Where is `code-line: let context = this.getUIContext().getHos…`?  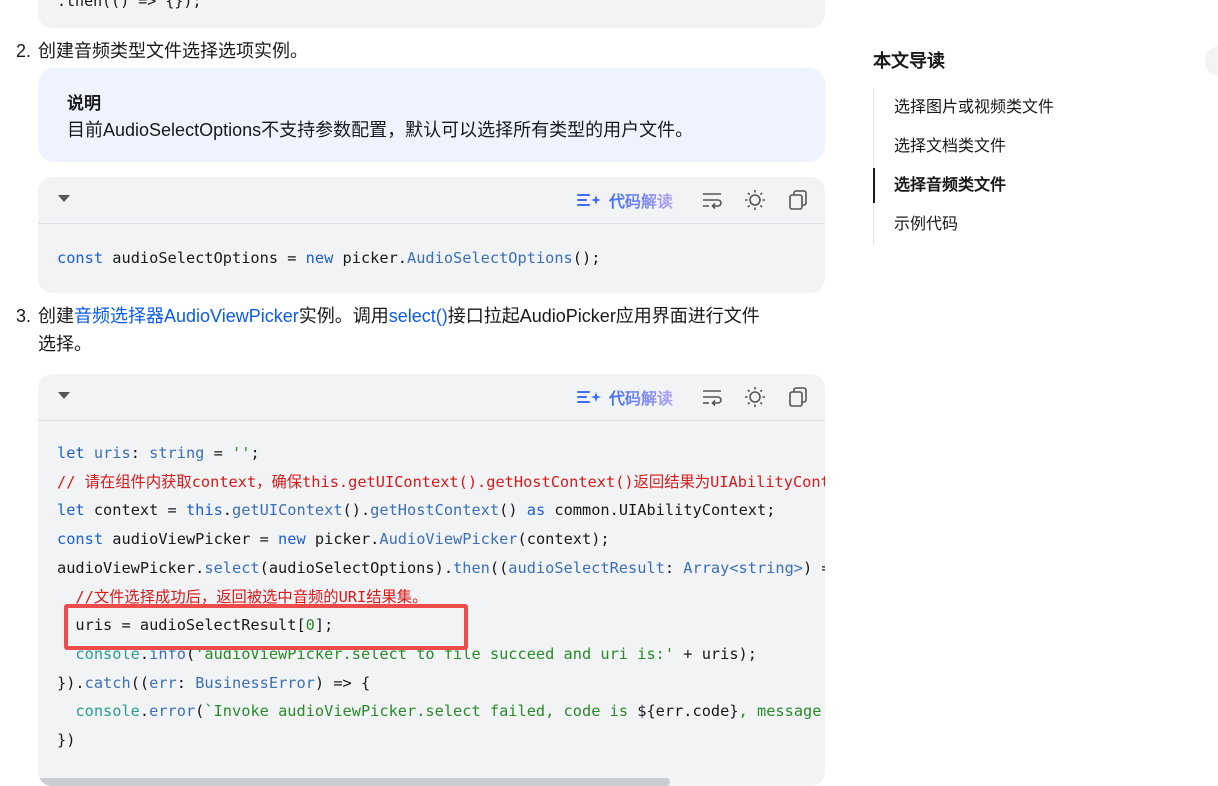
code-line: let context = this.getUIContext().getHos… is located at coordinates (441, 510).